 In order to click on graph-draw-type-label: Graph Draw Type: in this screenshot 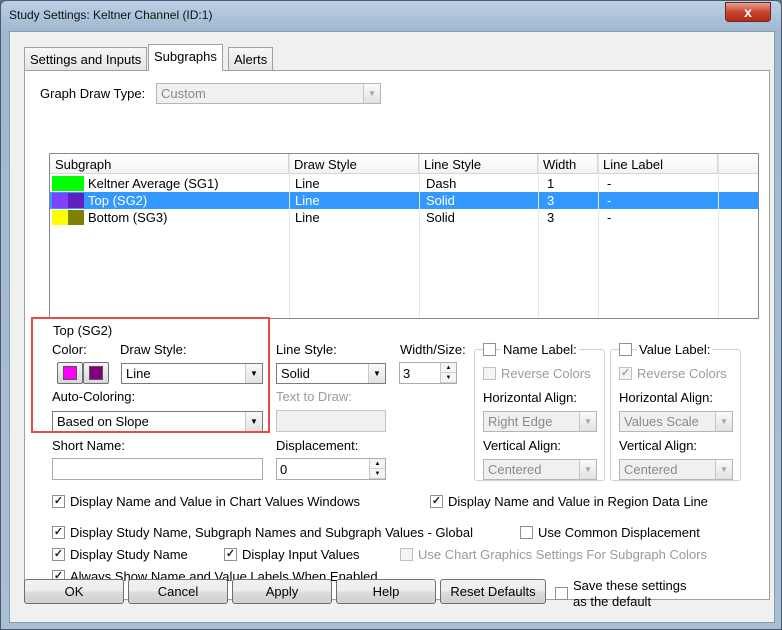, I will do `click(93, 93)`.